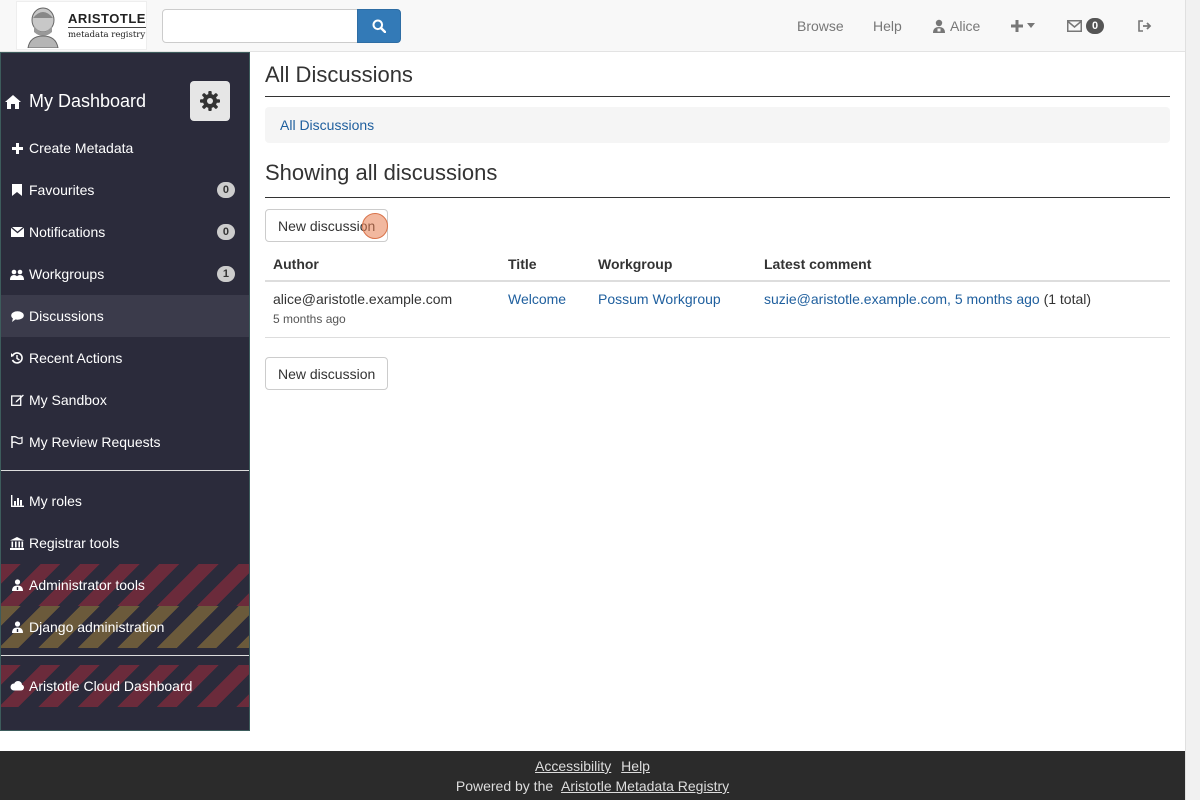 The height and width of the screenshot is (800, 1200). I want to click on cell-workgroup: Possum Workgroup, so click(673, 309).